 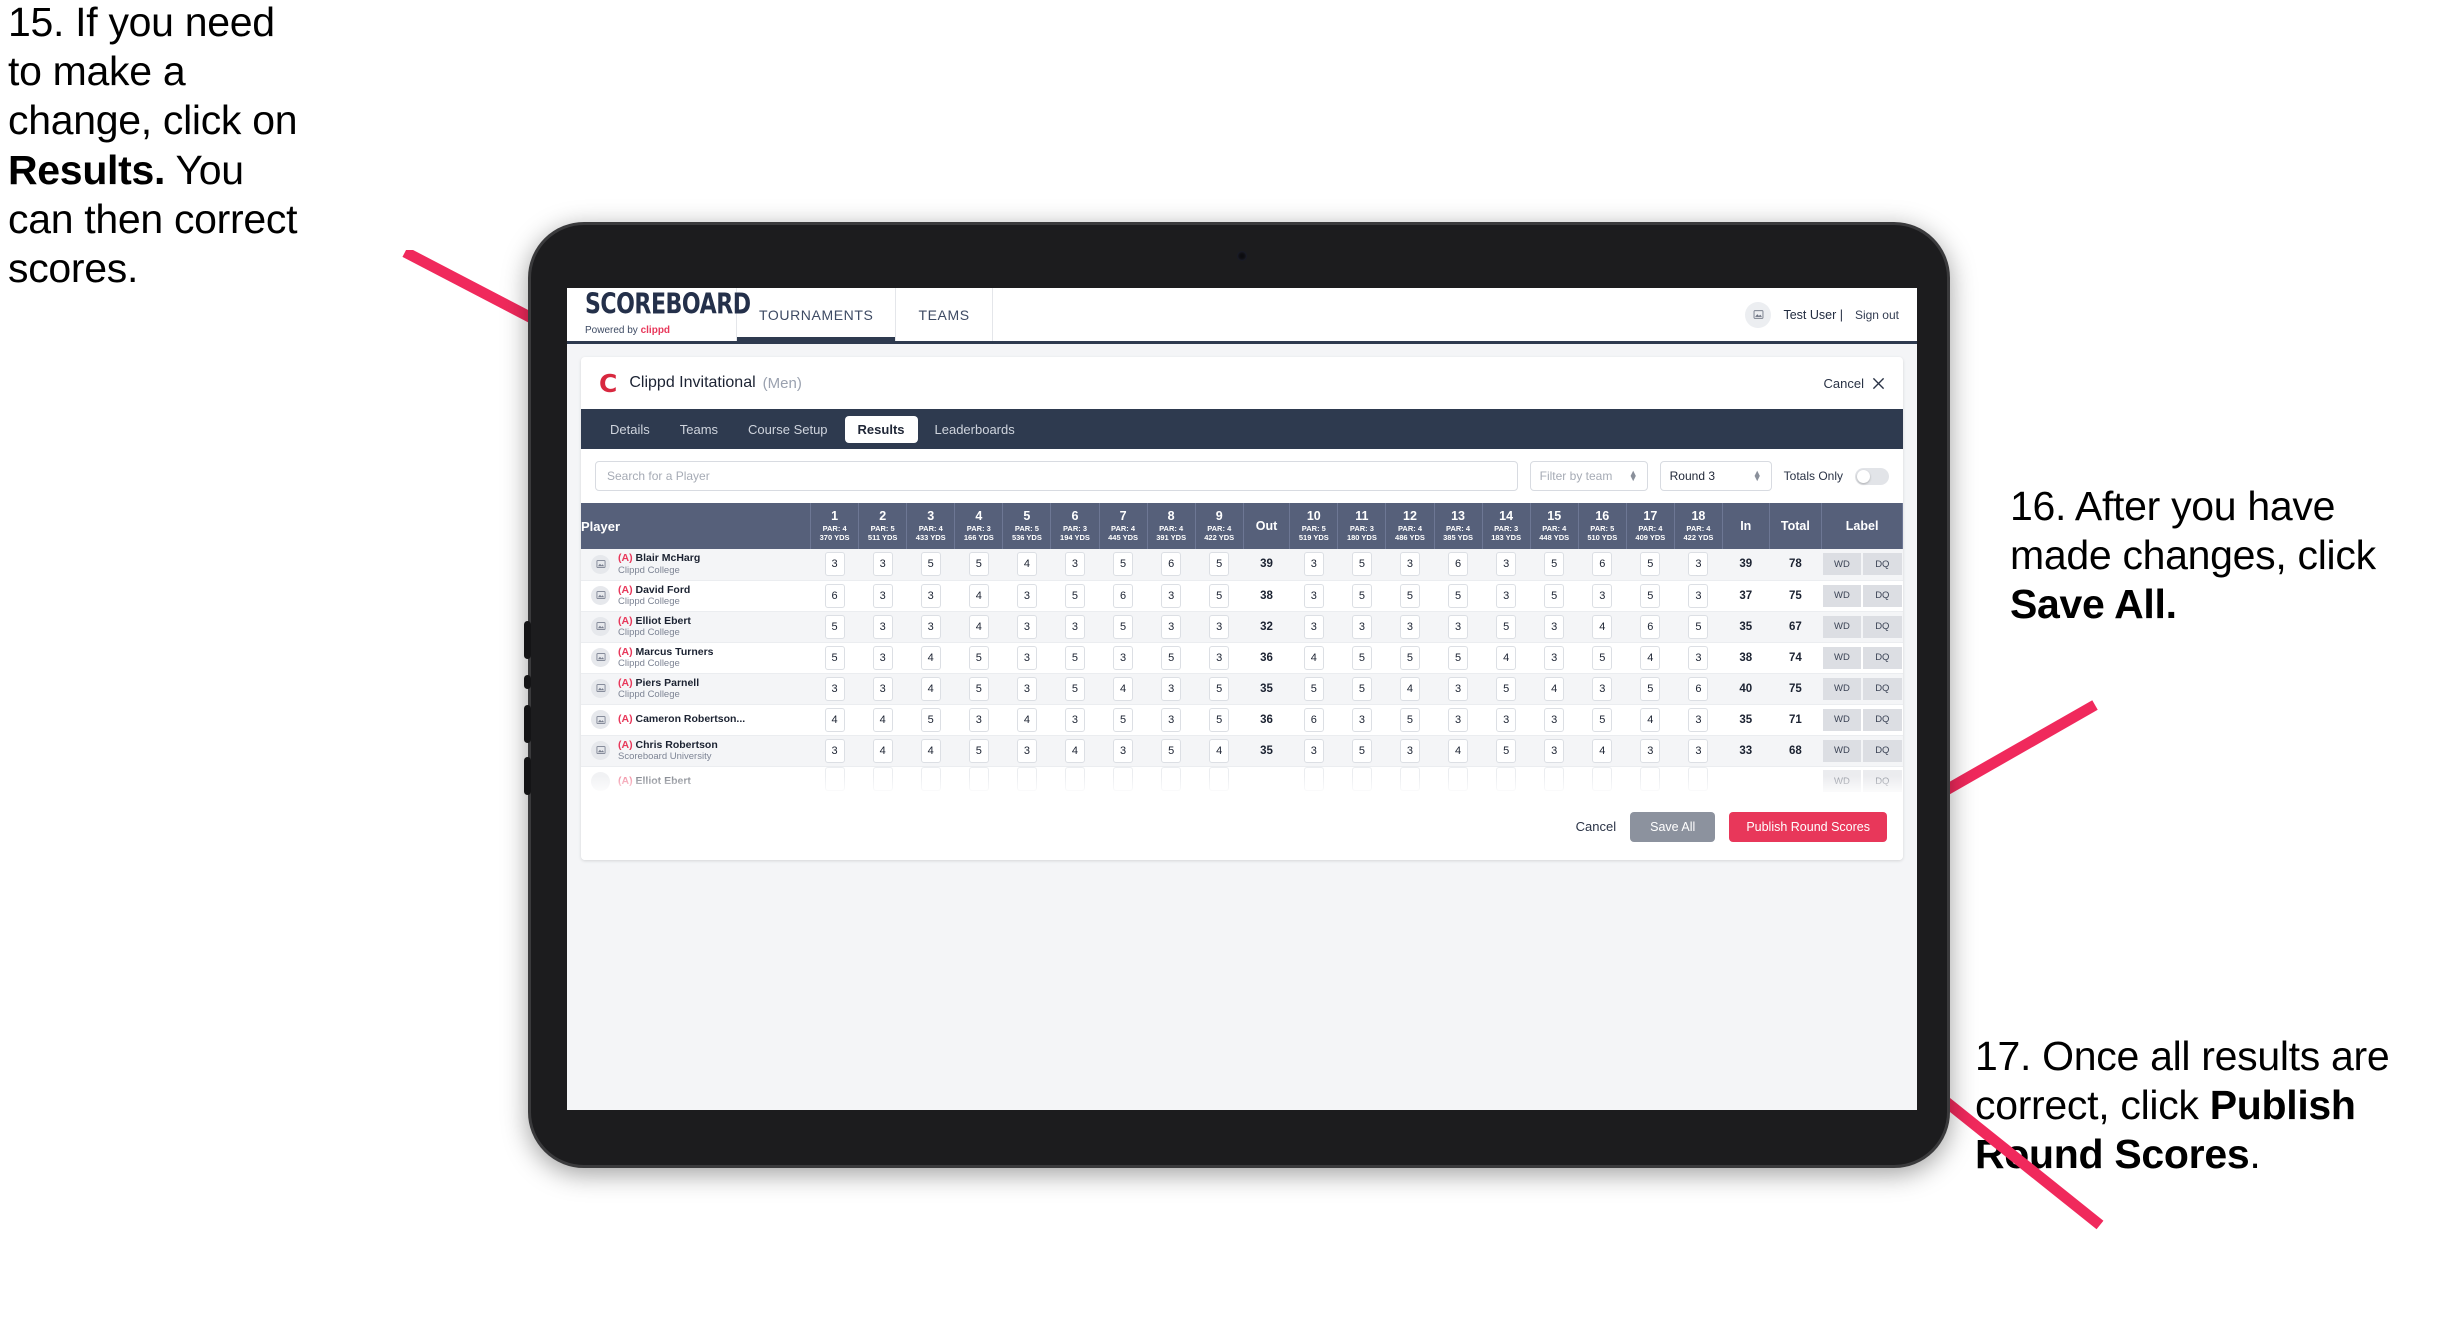 What do you see at coordinates (881, 429) in the screenshot?
I see `tab-results: Results` at bounding box center [881, 429].